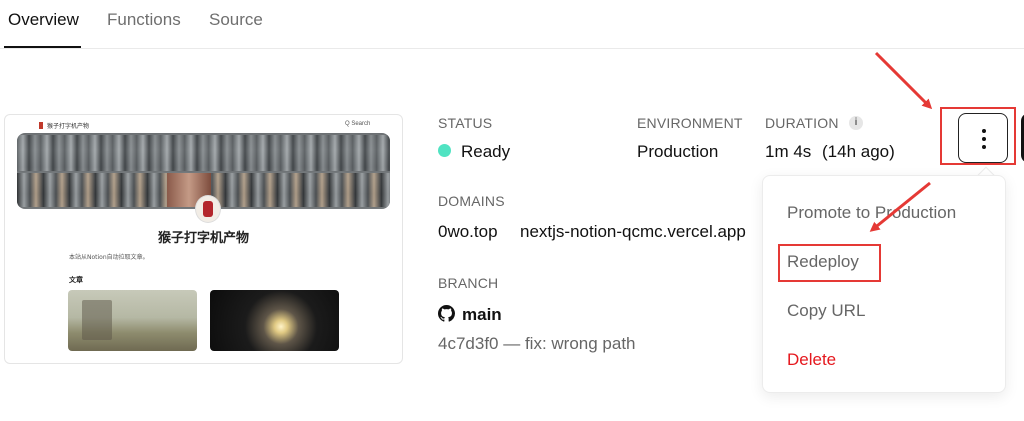 The width and height of the screenshot is (1024, 421). What do you see at coordinates (858, 151) in the screenshot?
I see `duration-ago: (14h ago)` at bounding box center [858, 151].